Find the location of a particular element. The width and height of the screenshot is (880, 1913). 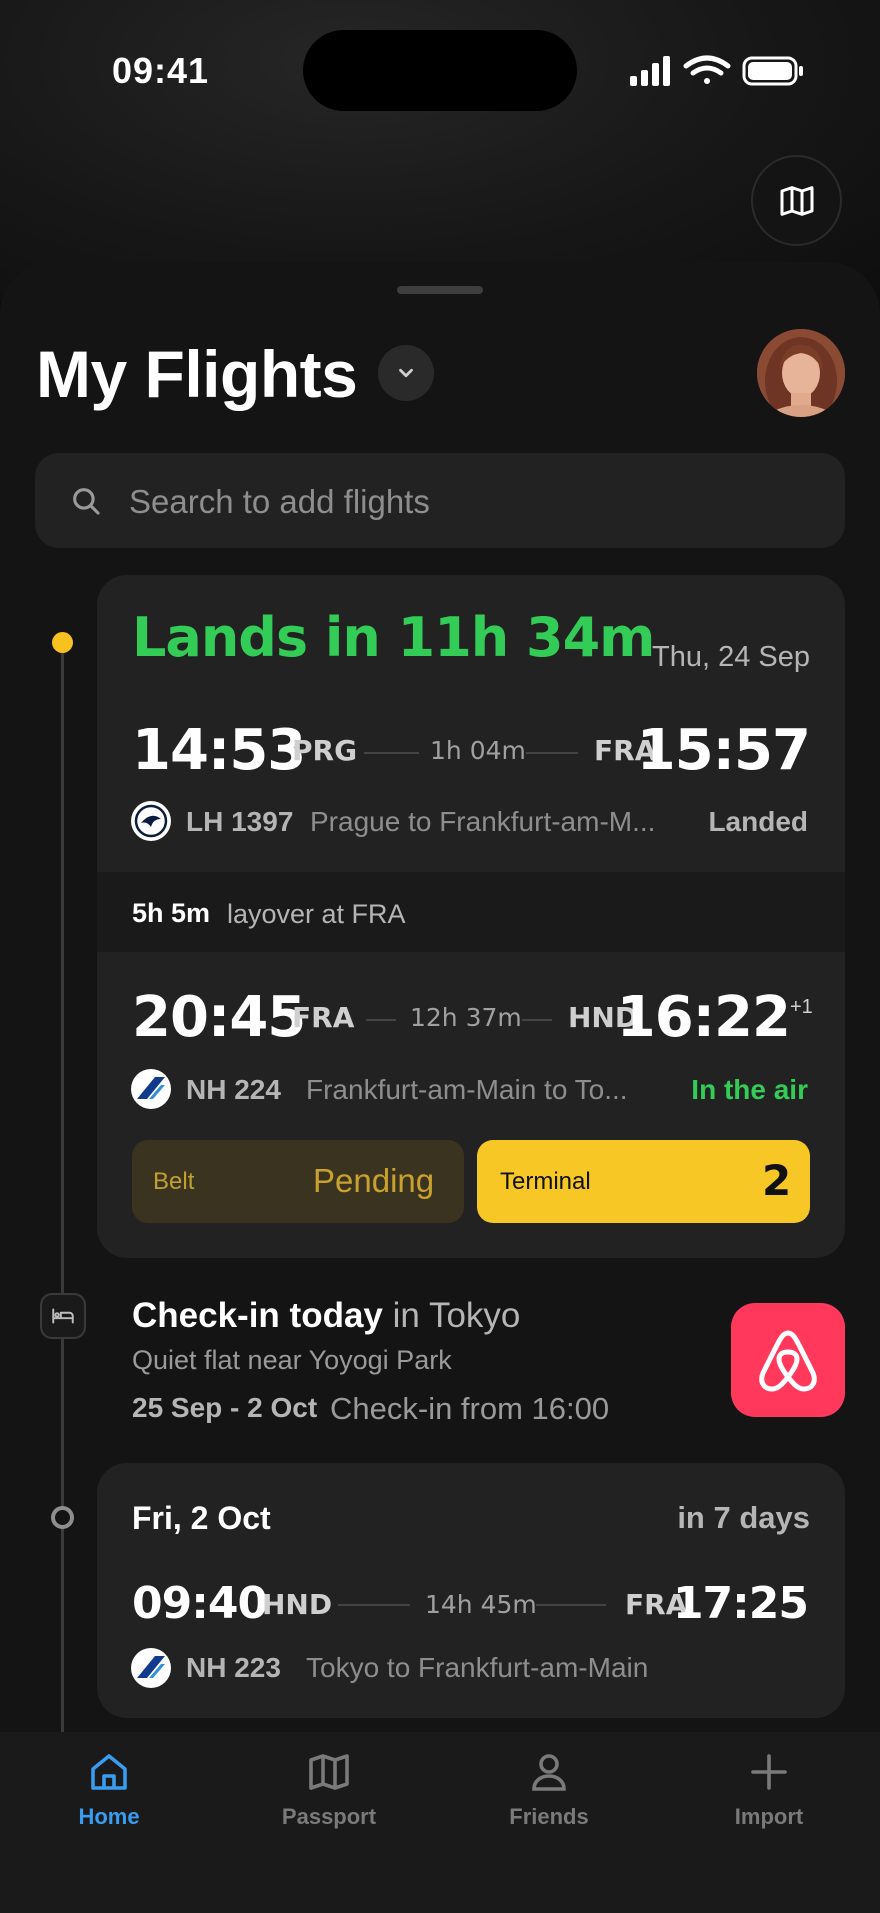

search-bar is located at coordinates (440, 501).